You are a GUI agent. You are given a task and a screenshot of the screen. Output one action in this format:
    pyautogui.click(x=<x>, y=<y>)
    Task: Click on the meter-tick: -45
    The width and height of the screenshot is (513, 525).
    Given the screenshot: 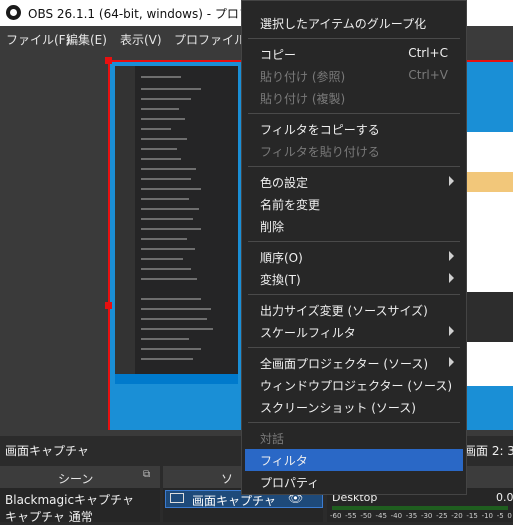 What is the action you would take?
    pyautogui.click(x=381, y=516)
    